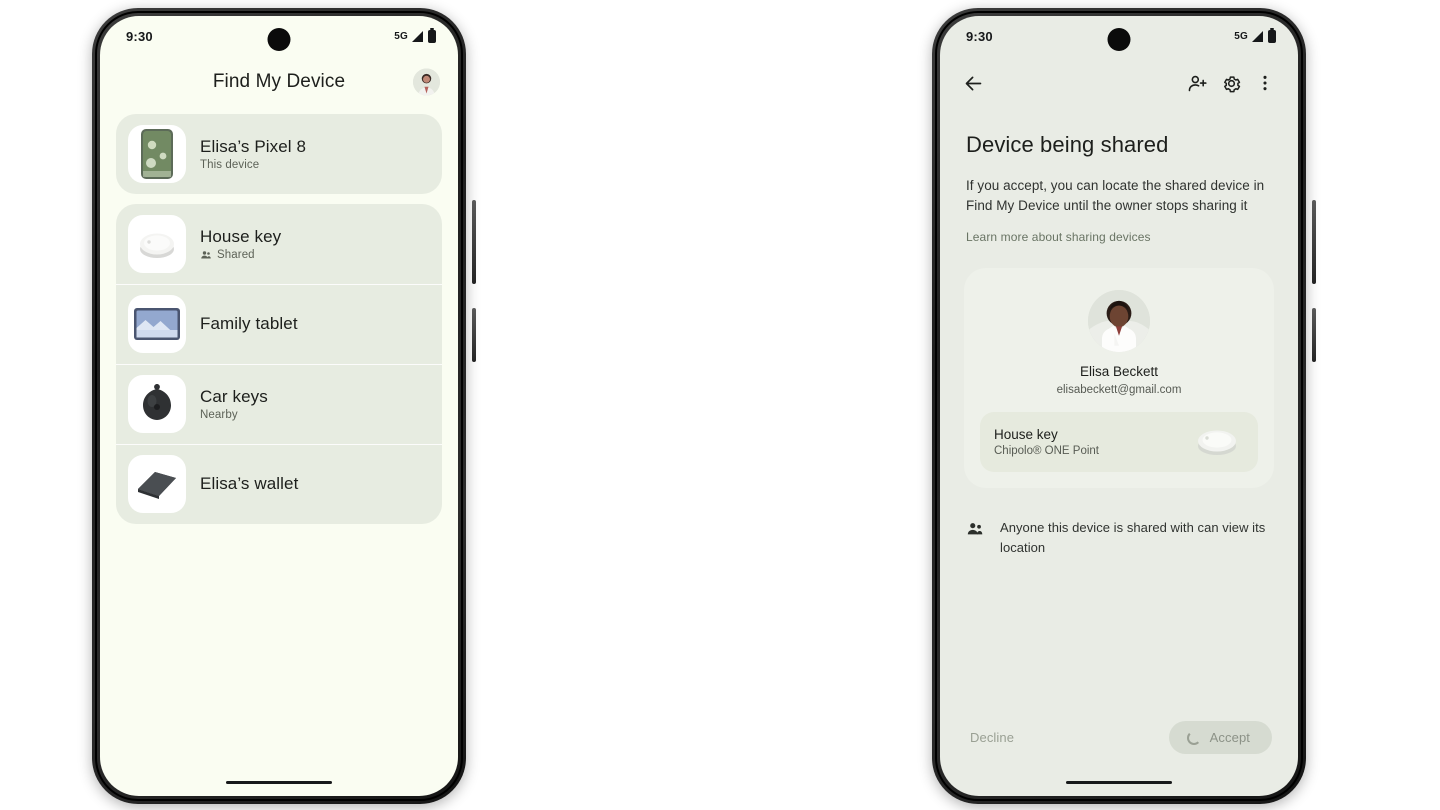 The width and height of the screenshot is (1440, 810). I want to click on device-subtitle: This device, so click(253, 165).